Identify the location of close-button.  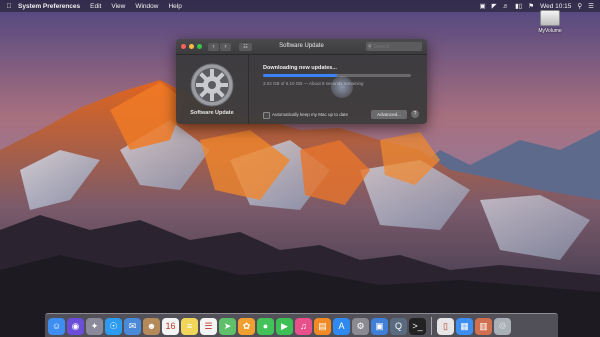
(183, 46).